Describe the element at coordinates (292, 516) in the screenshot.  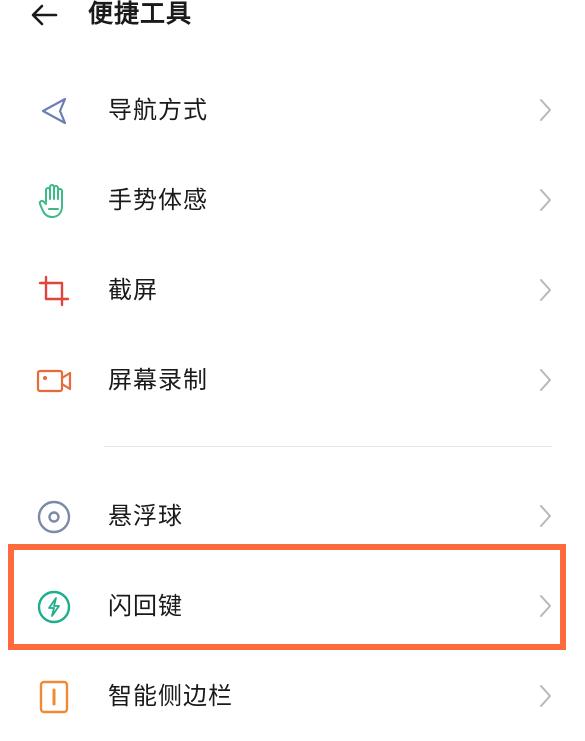
I see `list-item-floating-ball: 悬浮球` at that location.